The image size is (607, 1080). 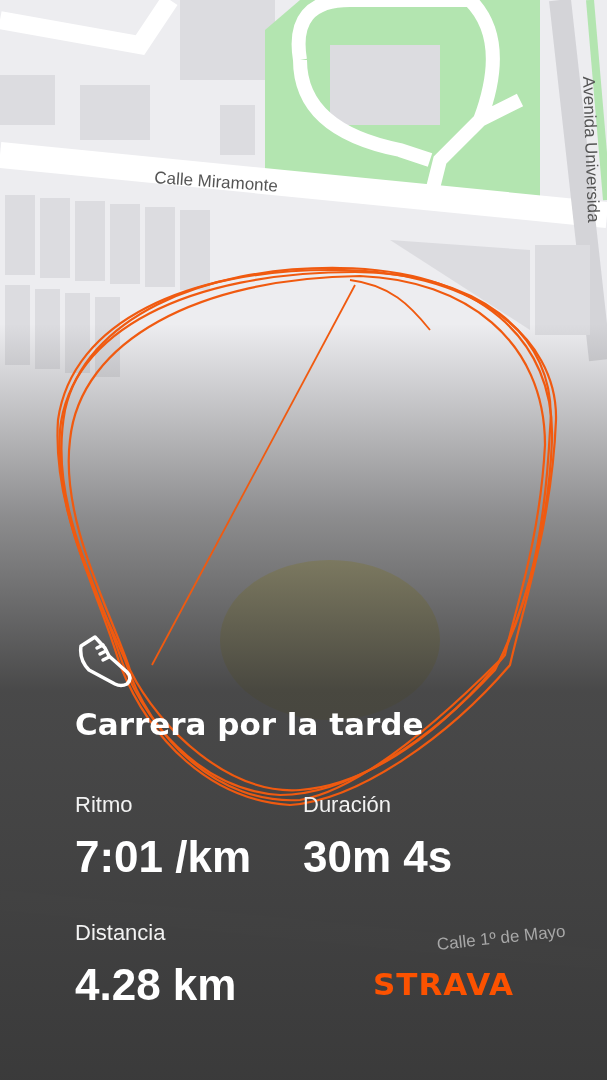 What do you see at coordinates (104, 805) in the screenshot?
I see `stat-label: Ritmo` at bounding box center [104, 805].